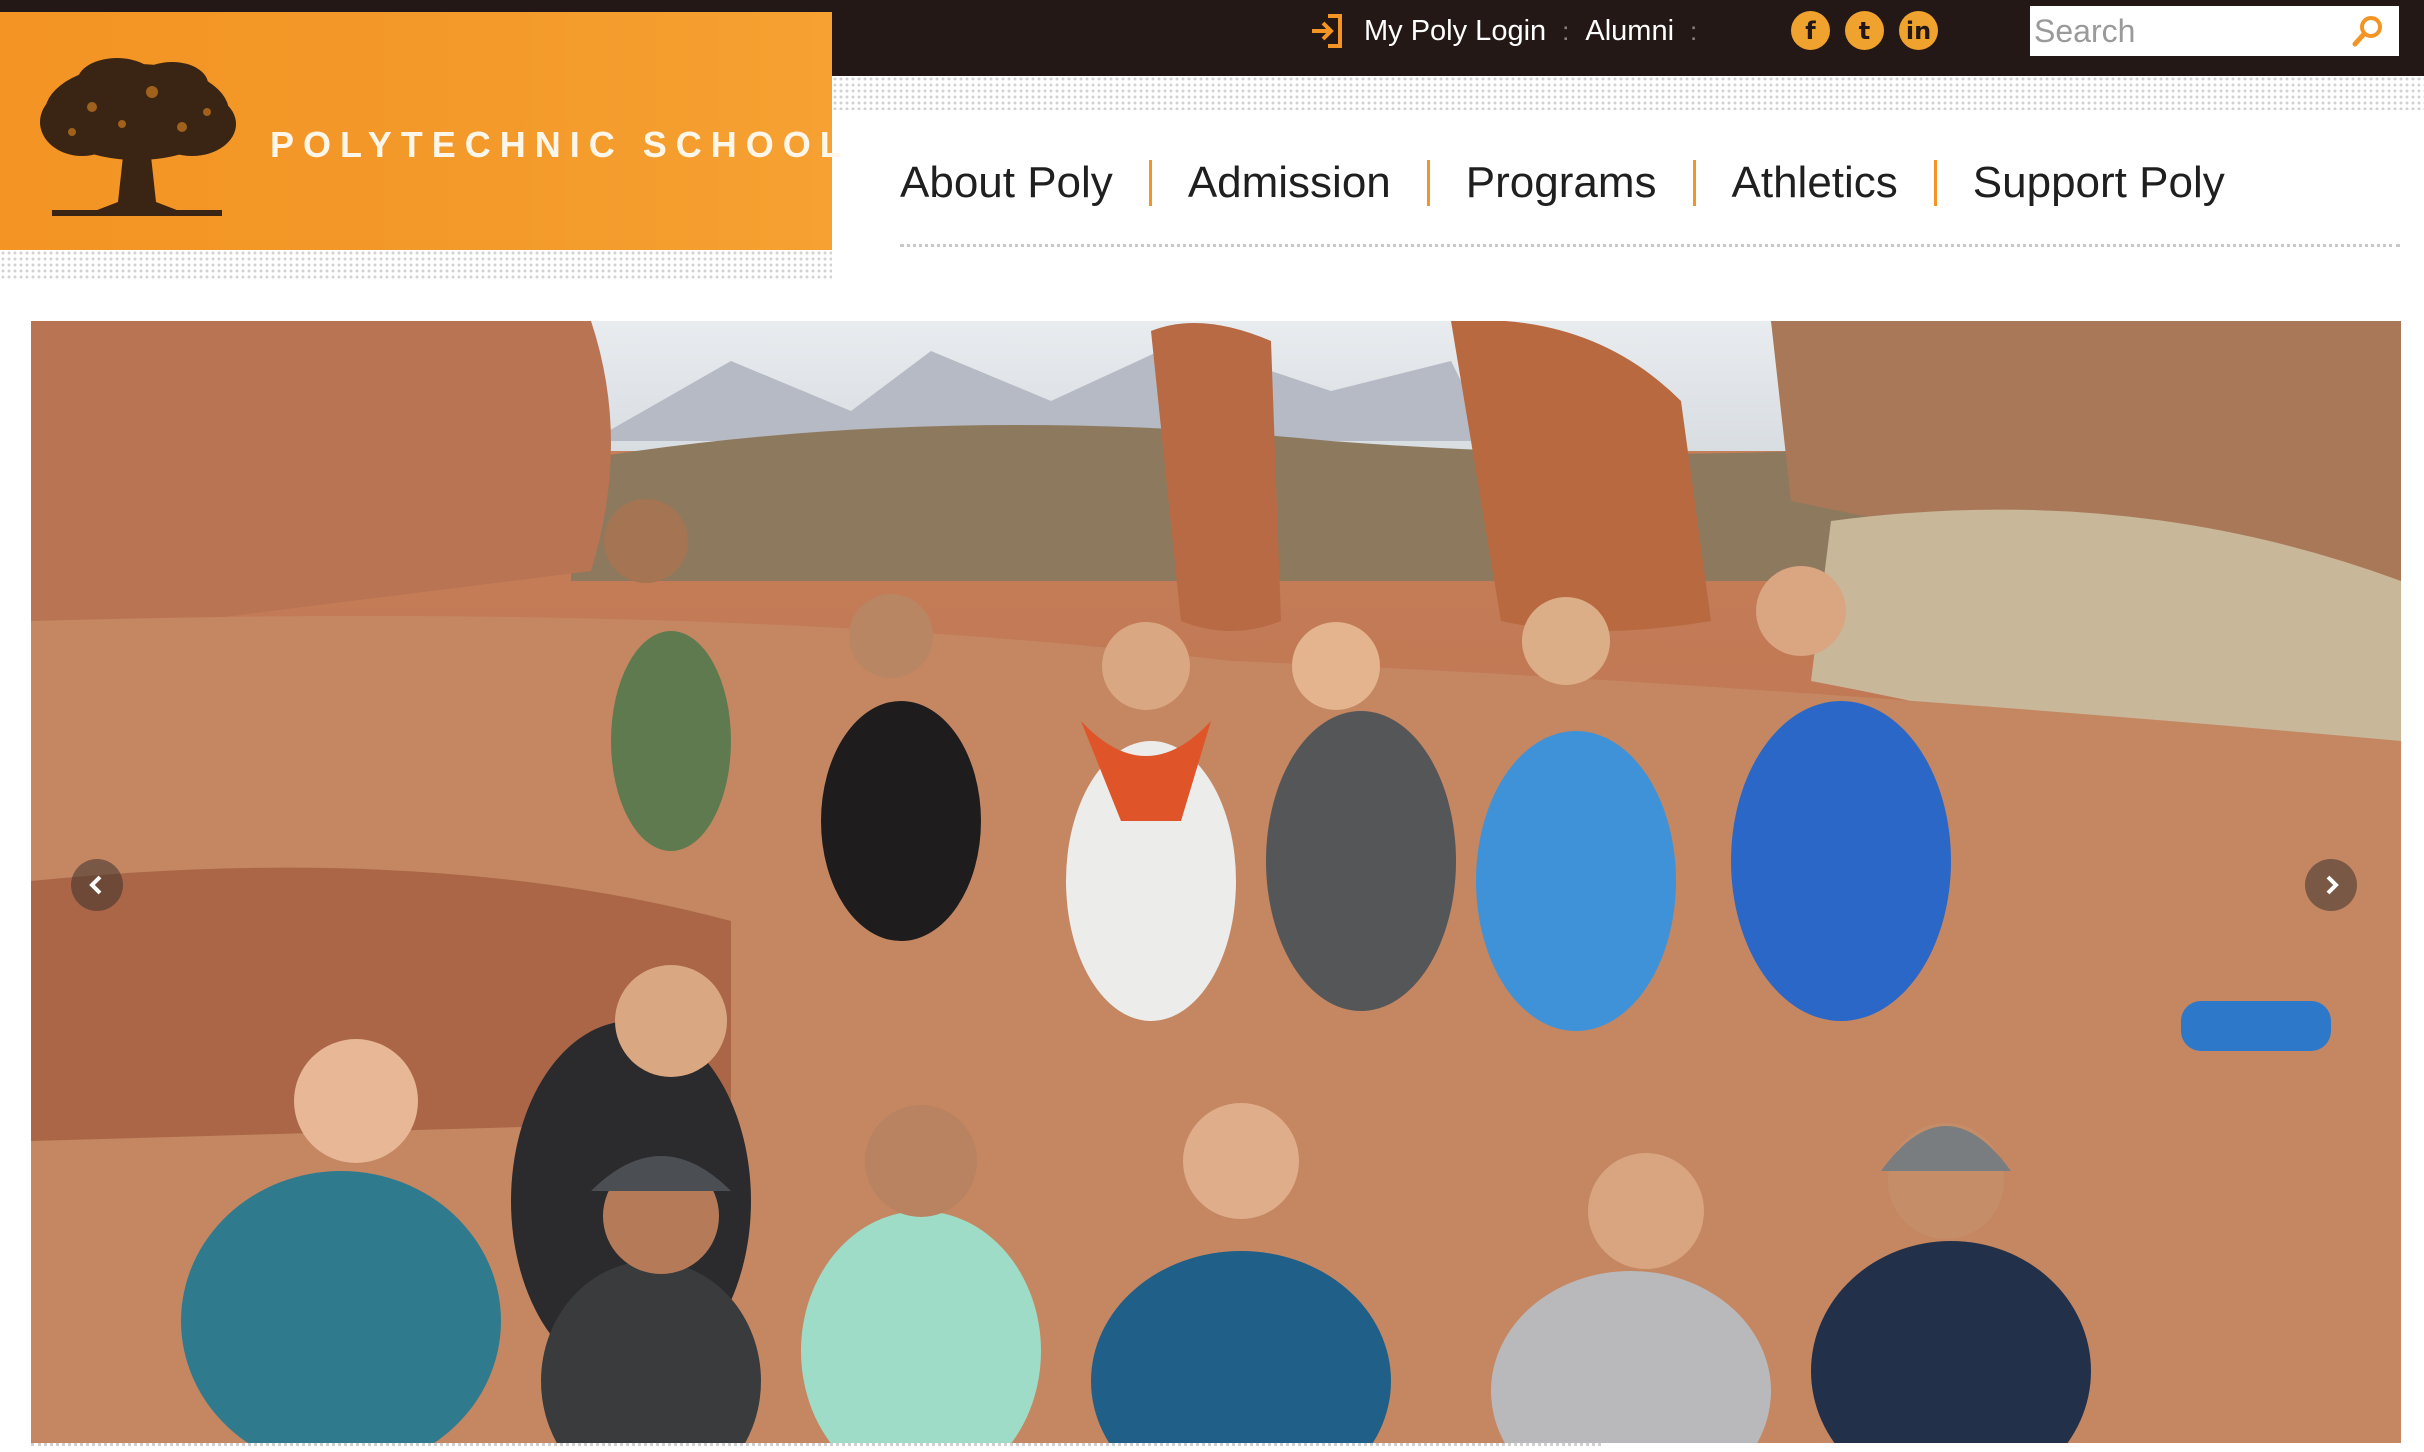  I want to click on twitter-icon: t, so click(1864, 30).